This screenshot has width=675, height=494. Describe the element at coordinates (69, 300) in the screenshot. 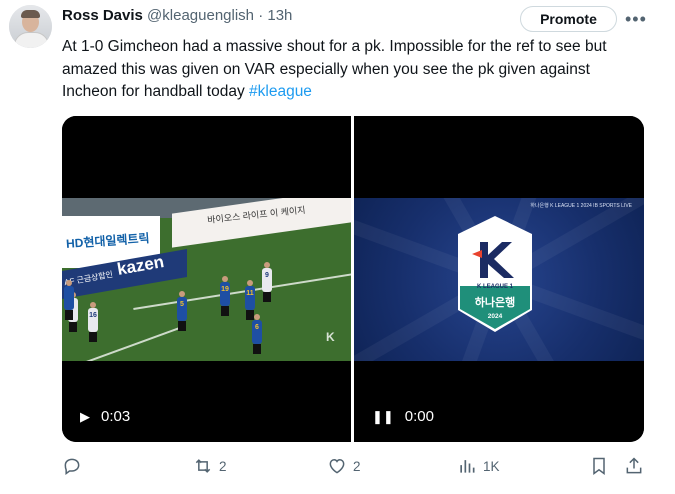

I see `player-blue` at that location.